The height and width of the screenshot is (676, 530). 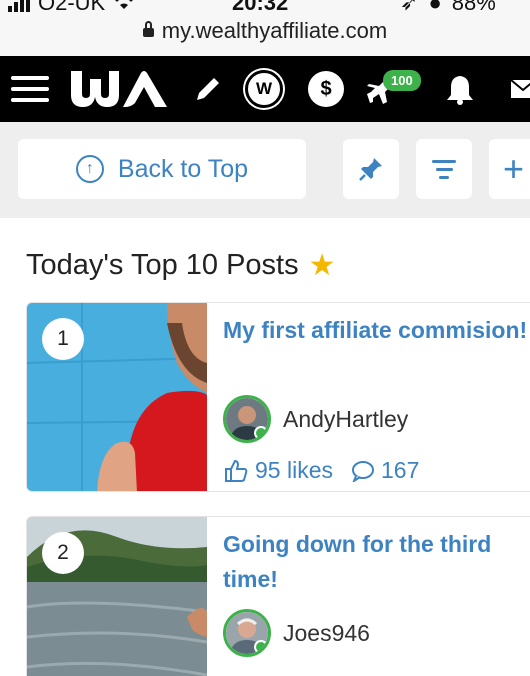 I want to click on lock-icon, so click(x=148, y=29).